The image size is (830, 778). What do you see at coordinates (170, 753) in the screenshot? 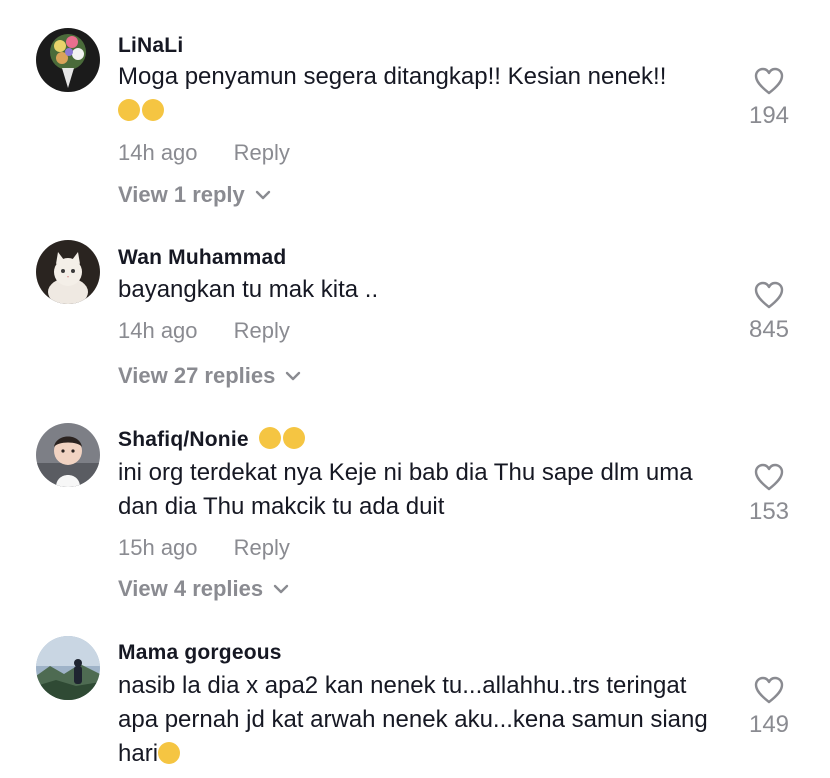
I see `crying-emoji-icon` at bounding box center [170, 753].